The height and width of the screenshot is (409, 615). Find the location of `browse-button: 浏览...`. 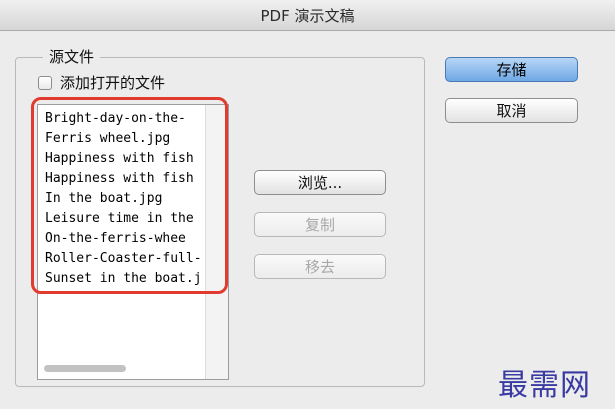

browse-button: 浏览... is located at coordinates (320, 182).